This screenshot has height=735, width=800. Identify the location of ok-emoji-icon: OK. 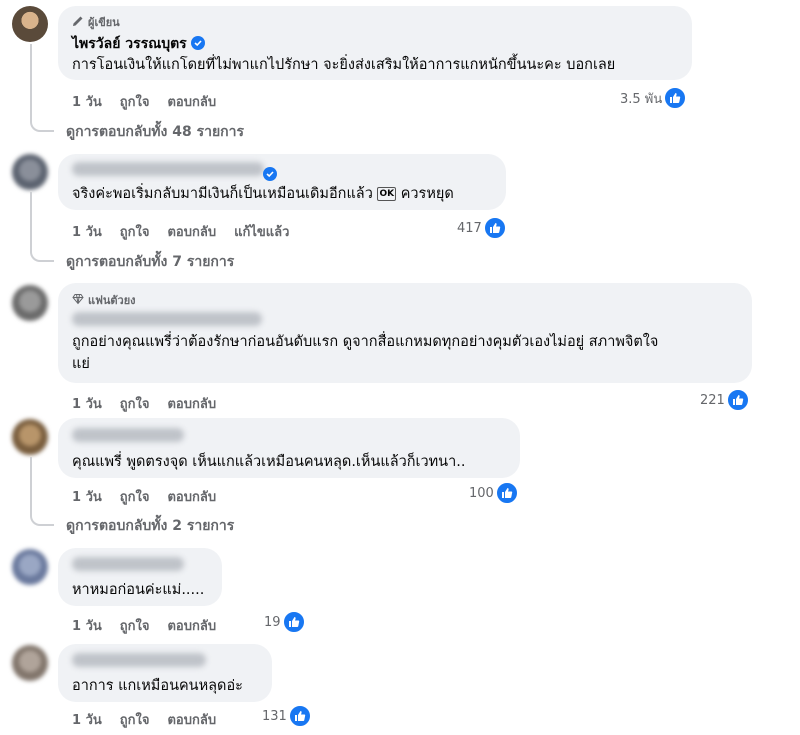
(387, 194).